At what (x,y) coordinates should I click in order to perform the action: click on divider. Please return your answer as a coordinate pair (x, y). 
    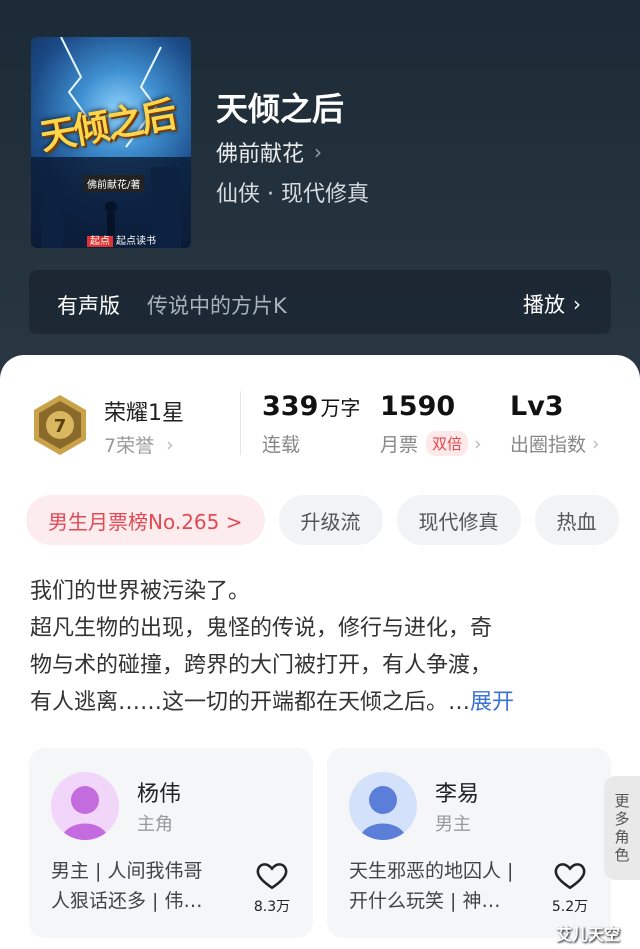
    Looking at the image, I should click on (240, 423).